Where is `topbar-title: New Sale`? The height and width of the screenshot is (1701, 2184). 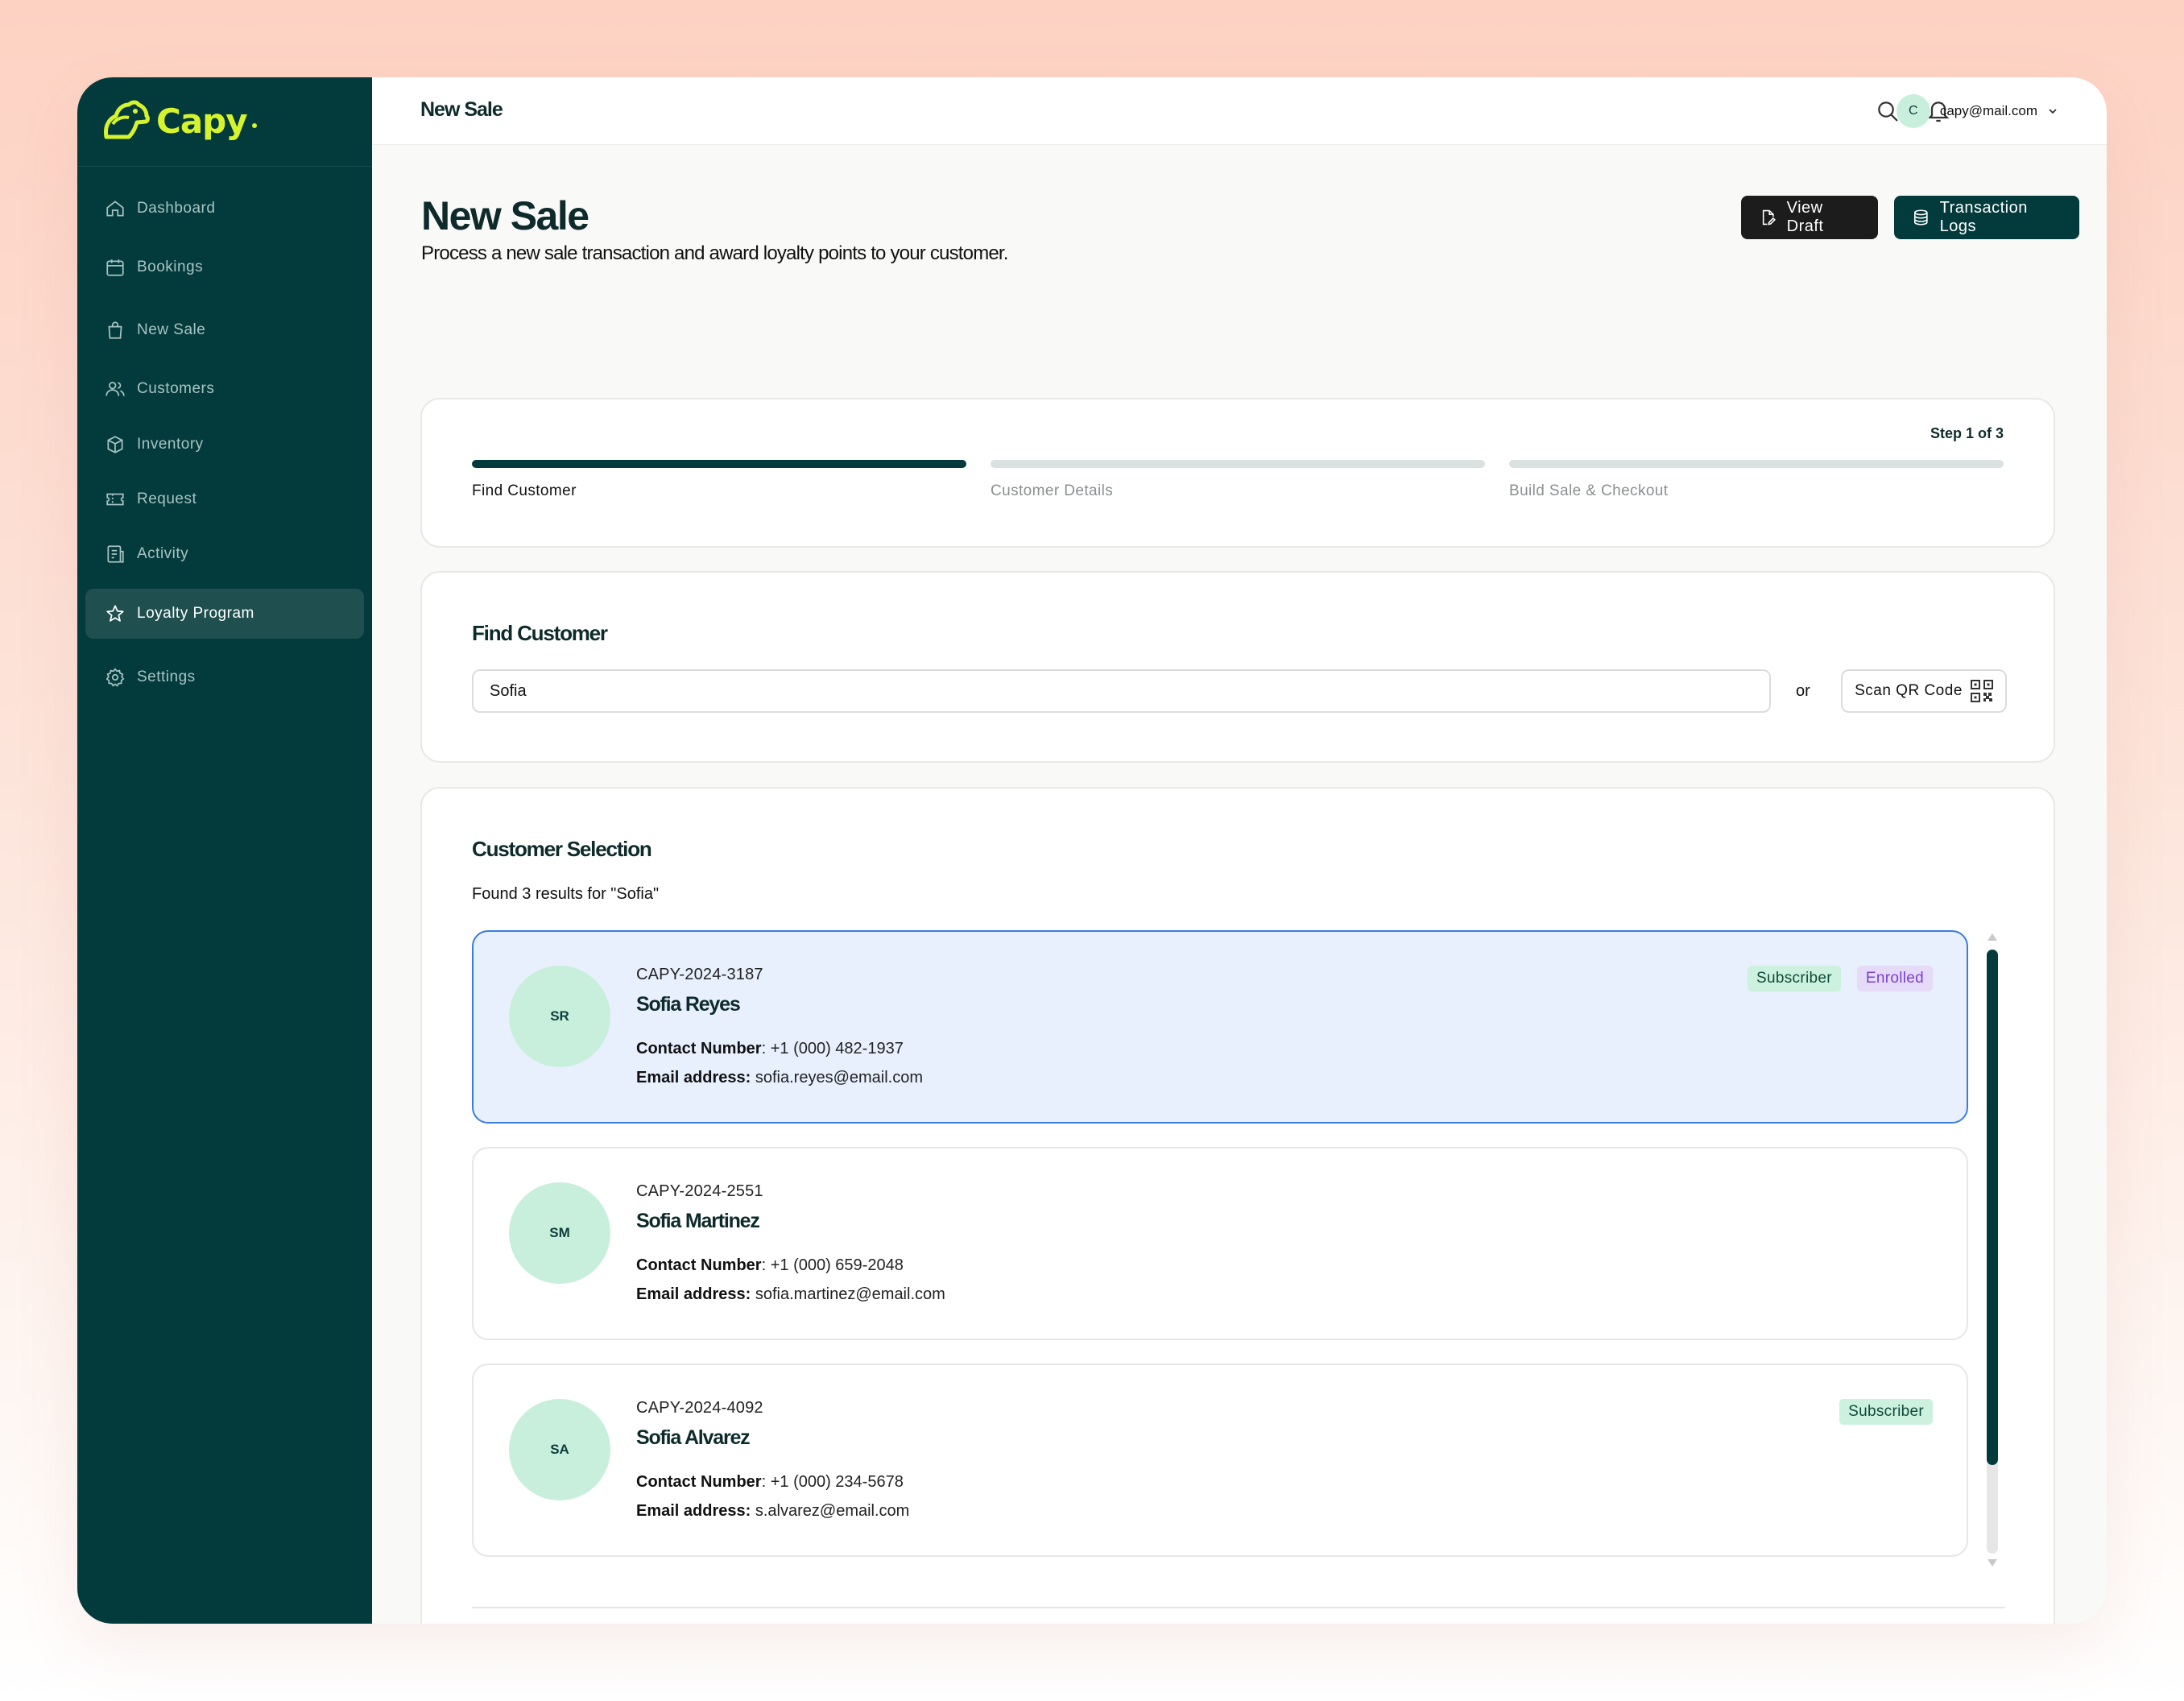 topbar-title: New Sale is located at coordinates (461, 109).